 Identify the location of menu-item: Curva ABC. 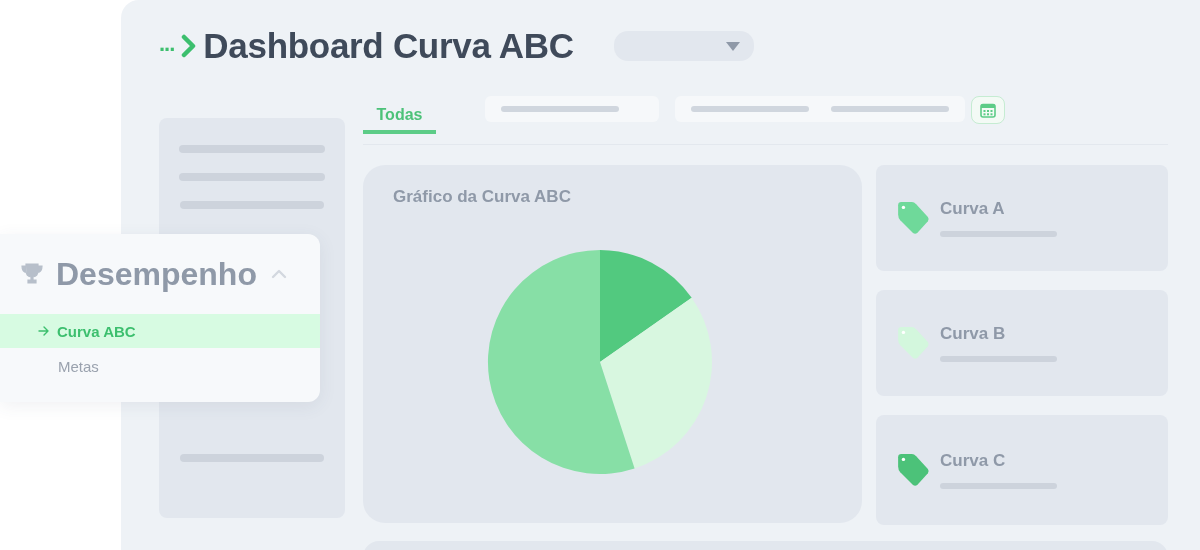
(160, 331).